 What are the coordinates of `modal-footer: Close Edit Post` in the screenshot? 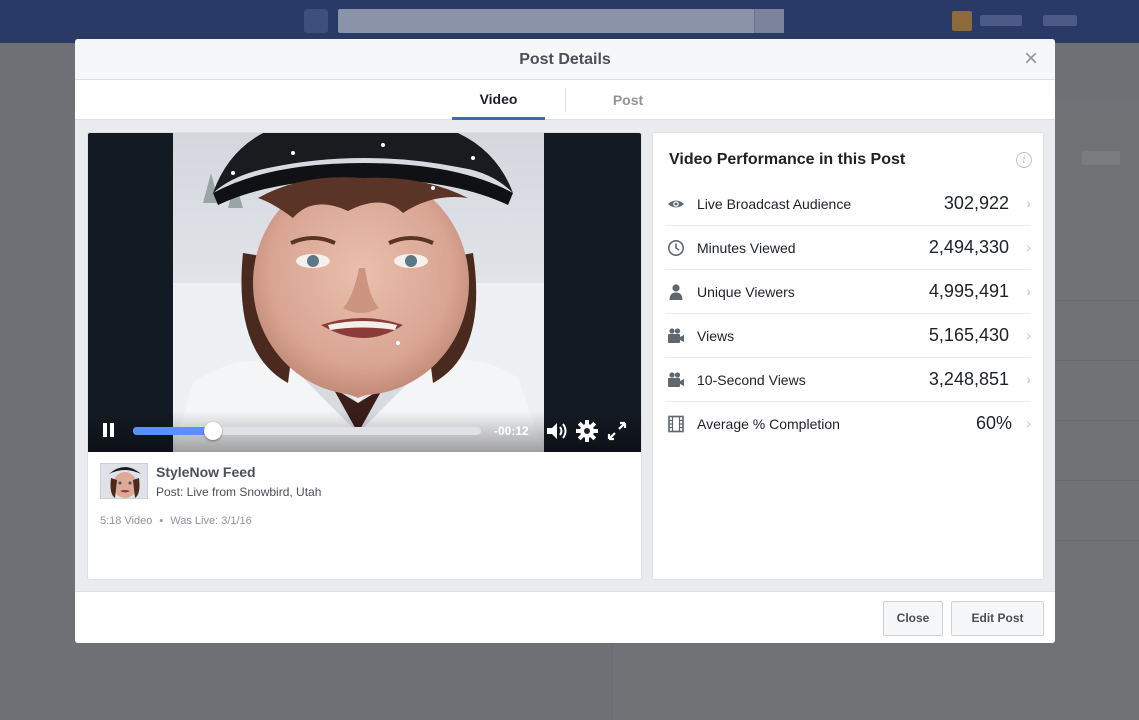 It's located at (565, 617).